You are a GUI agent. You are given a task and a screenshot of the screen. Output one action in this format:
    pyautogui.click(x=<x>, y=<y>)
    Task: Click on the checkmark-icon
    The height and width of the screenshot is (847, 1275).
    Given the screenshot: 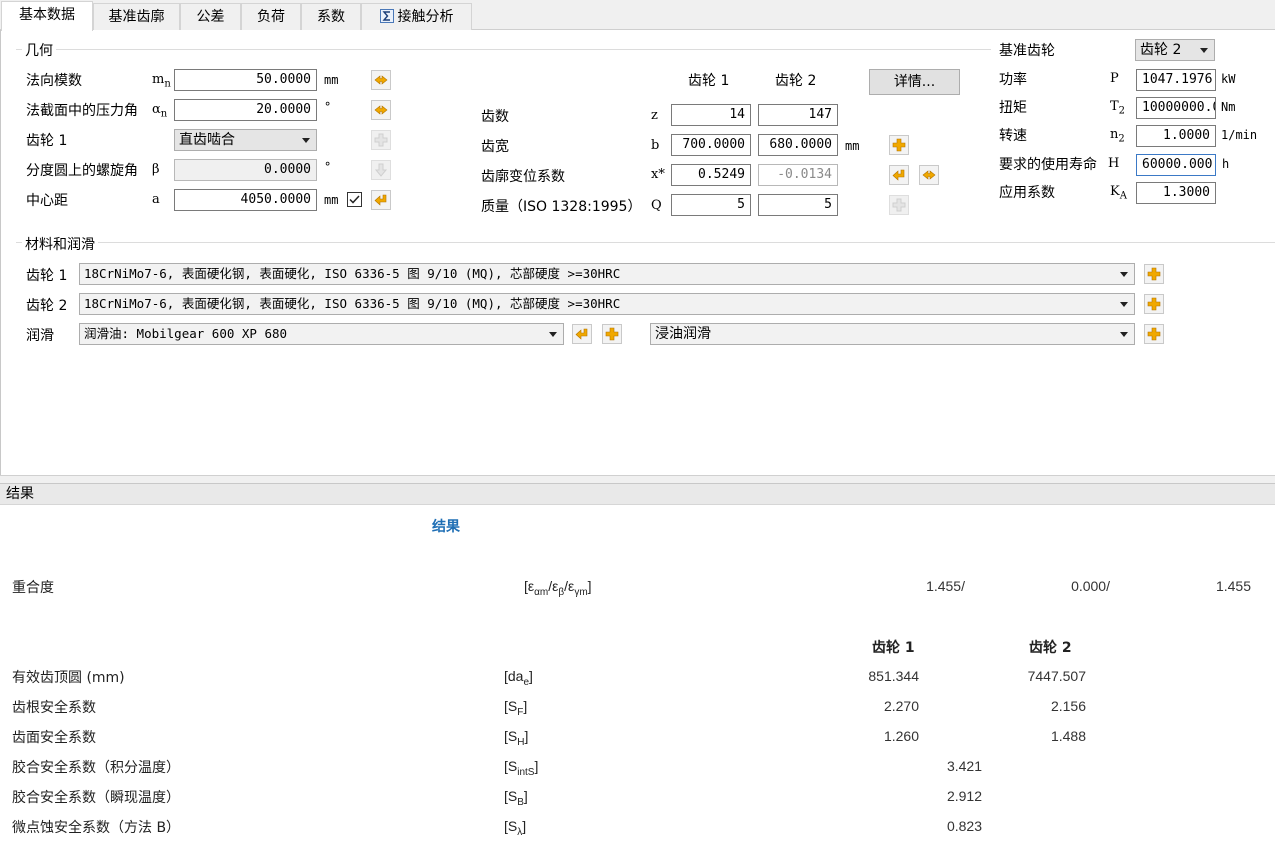 What is the action you would take?
    pyautogui.click(x=354, y=199)
    